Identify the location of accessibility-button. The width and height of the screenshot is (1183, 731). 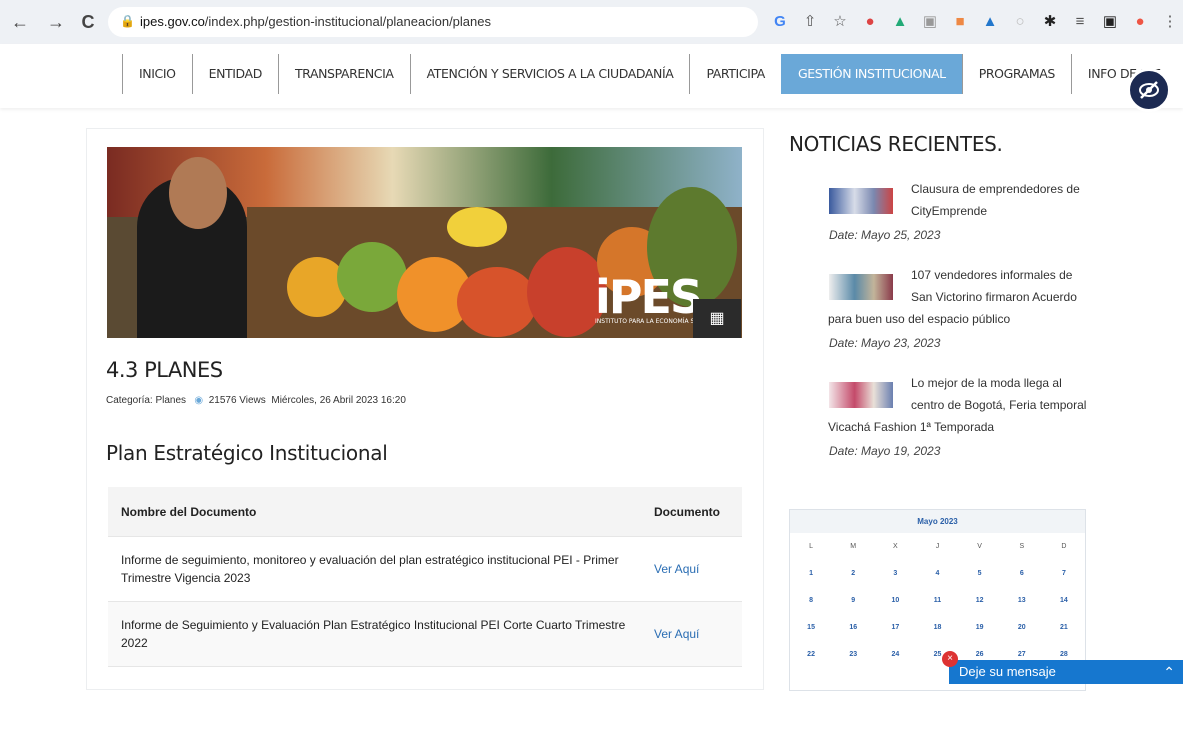
(1149, 90).